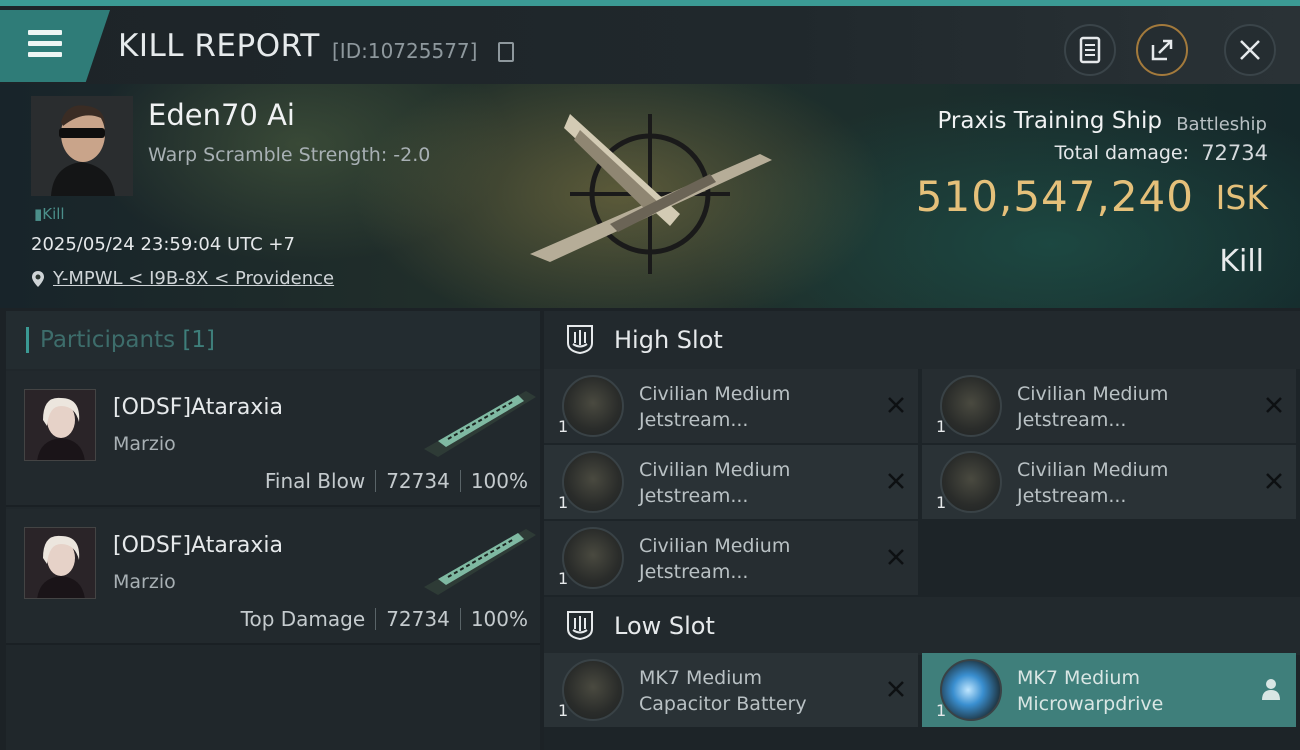 This screenshot has width=1300, height=750. Describe the element at coordinates (1121, 153) in the screenshot. I see `total-damage-label: Total damage:` at that location.